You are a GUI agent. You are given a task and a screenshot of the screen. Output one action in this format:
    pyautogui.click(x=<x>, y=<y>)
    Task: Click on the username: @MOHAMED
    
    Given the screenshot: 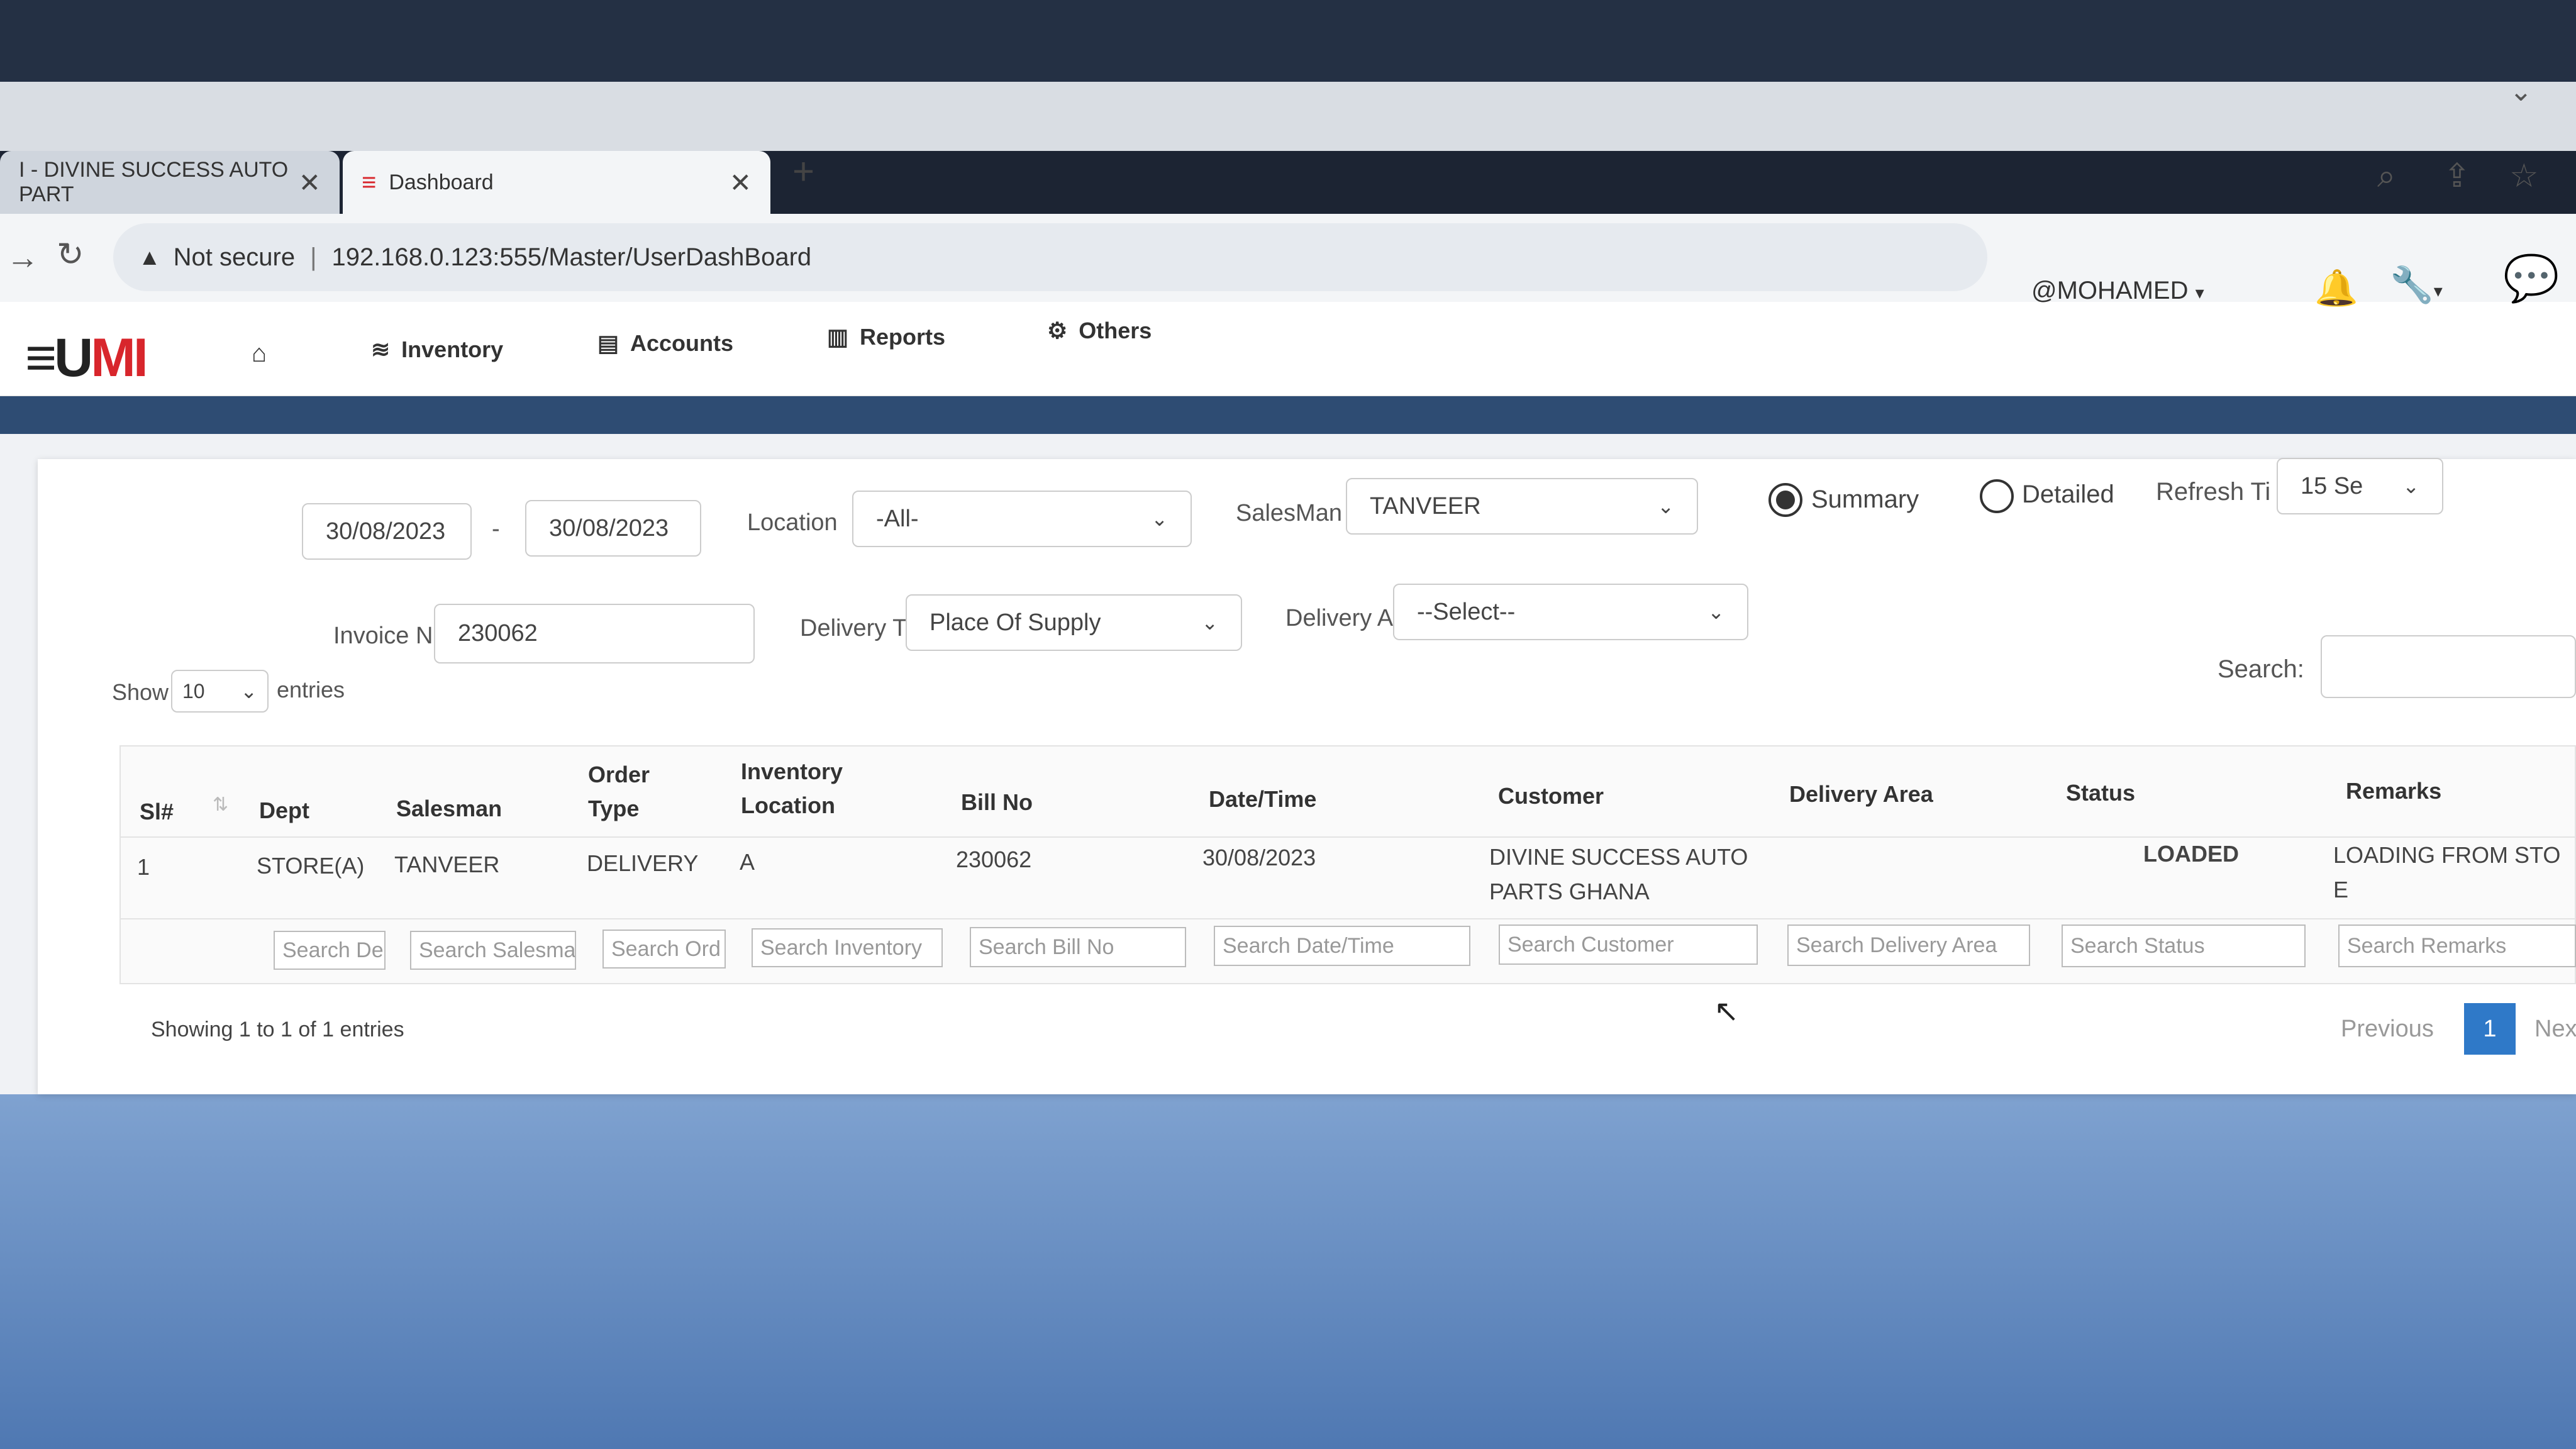 What is the action you would take?
    pyautogui.click(x=2110, y=290)
    